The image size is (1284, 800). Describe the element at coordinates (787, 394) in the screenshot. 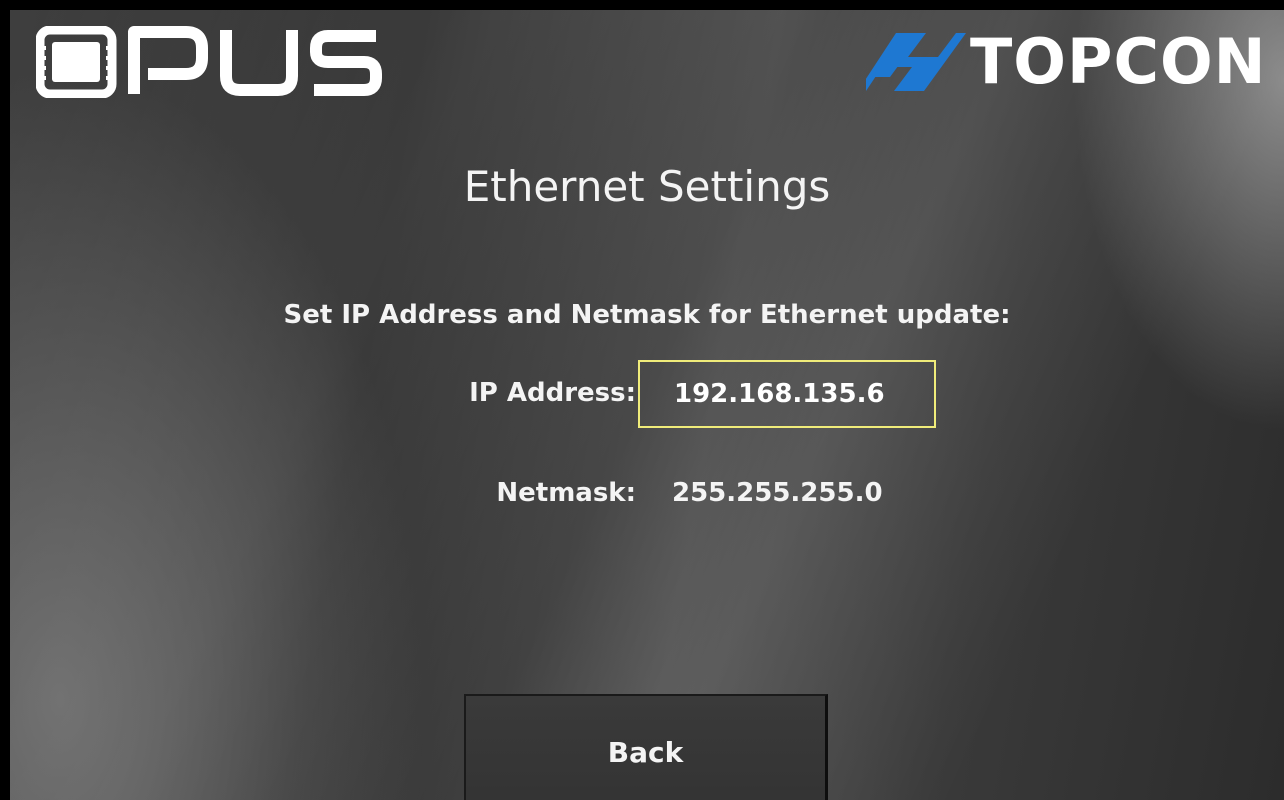

I see `ip-address-field: 192.168.135.6` at that location.